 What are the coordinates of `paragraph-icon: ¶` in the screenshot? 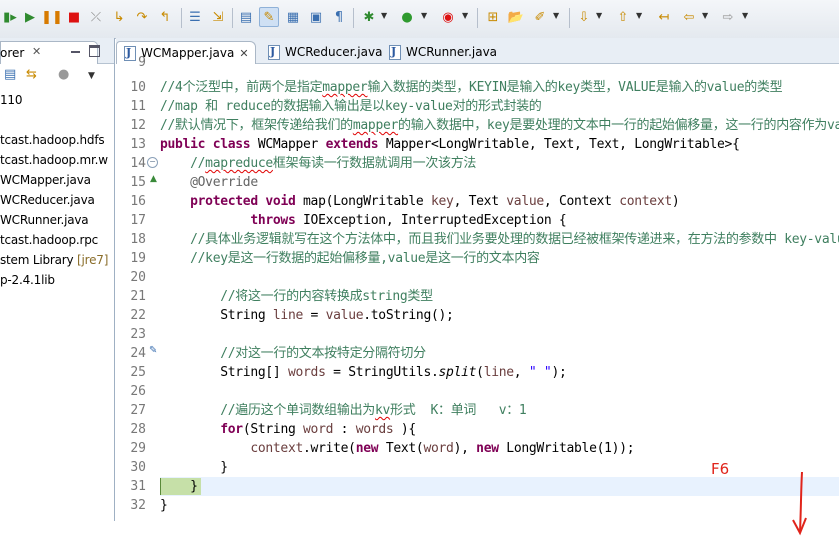 It's located at (339, 17).